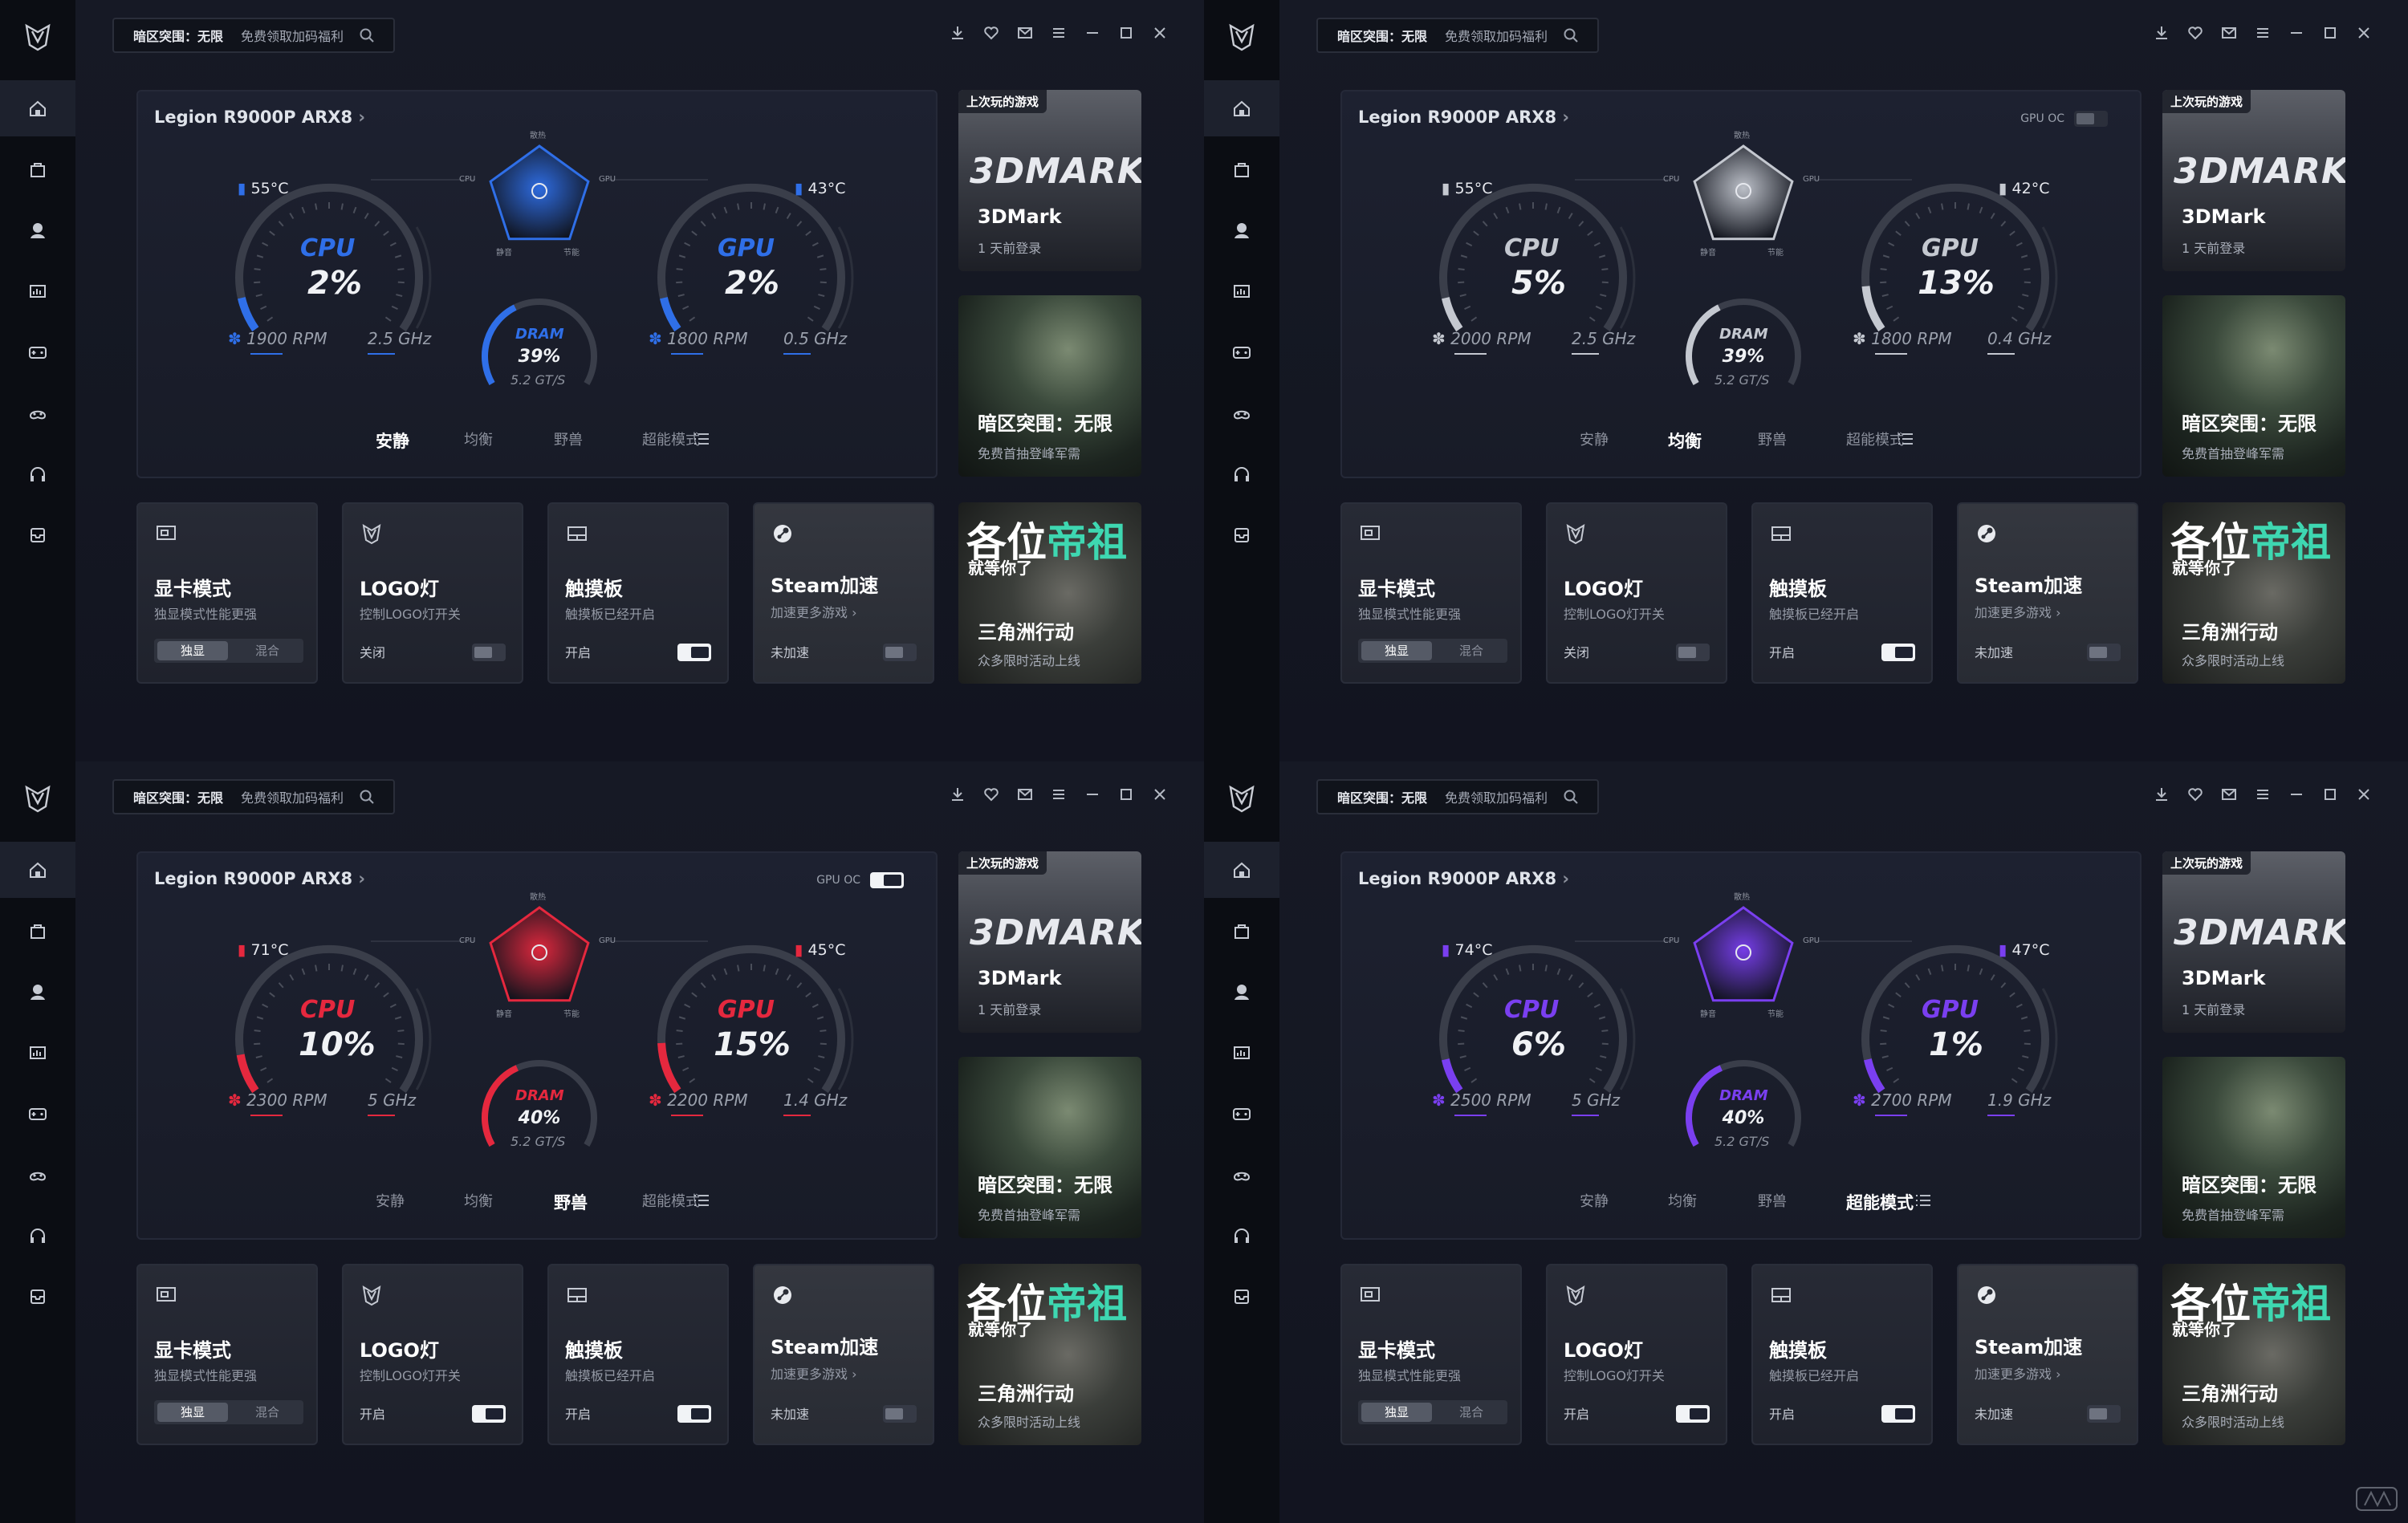  What do you see at coordinates (432, 593) in the screenshot?
I see `logo-light-card: LOGO灯 控制LOGO灯开关 关闭` at bounding box center [432, 593].